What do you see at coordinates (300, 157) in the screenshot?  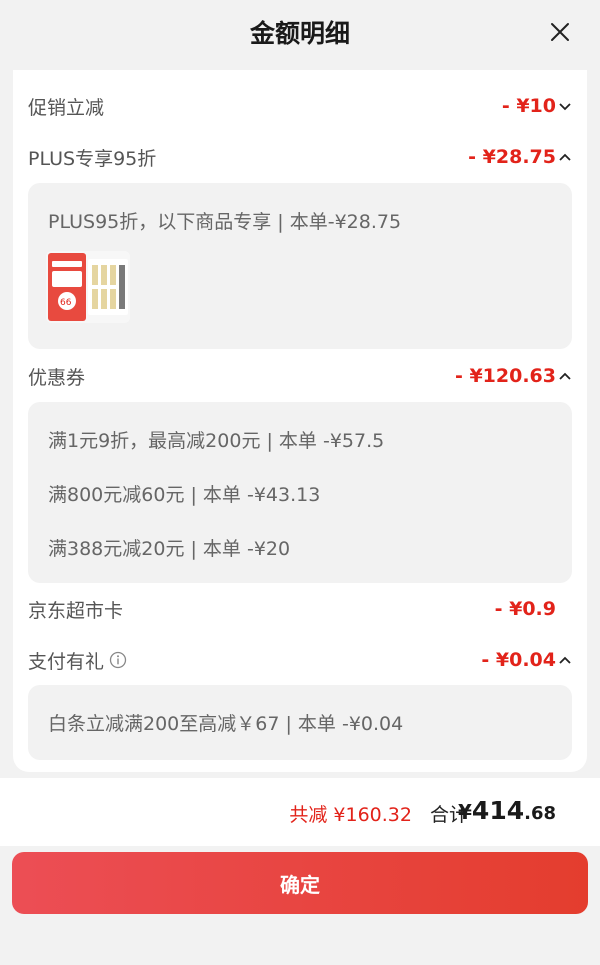 I see `plus-row: PLUS专享95折 - ¥28.75` at bounding box center [300, 157].